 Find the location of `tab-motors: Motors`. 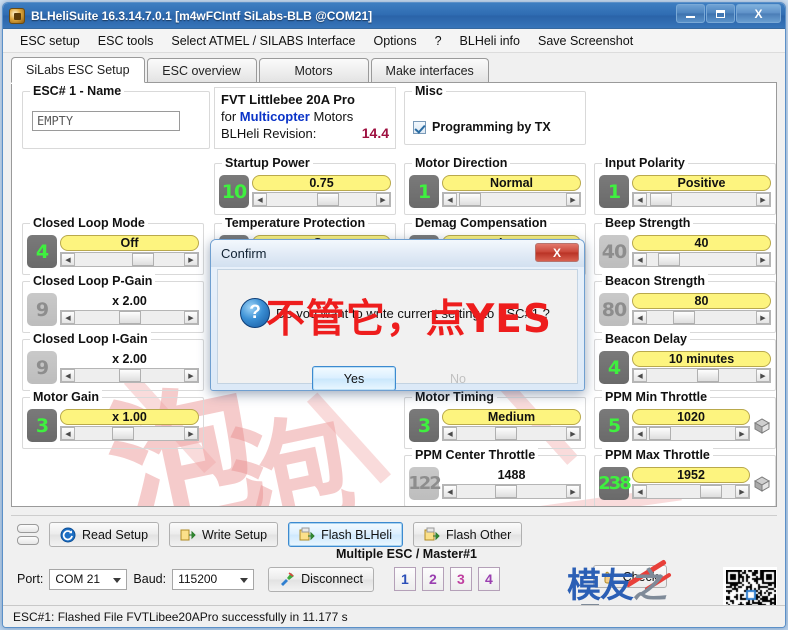

tab-motors: Motors is located at coordinates (313, 70).